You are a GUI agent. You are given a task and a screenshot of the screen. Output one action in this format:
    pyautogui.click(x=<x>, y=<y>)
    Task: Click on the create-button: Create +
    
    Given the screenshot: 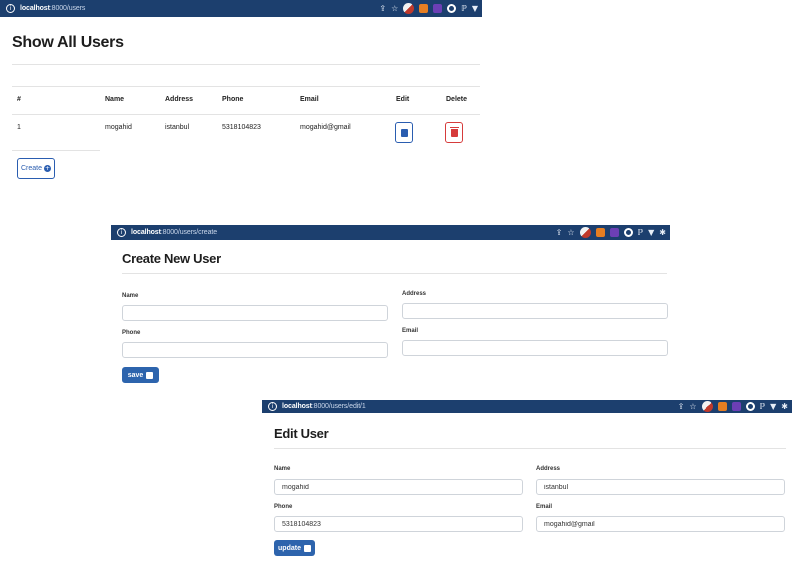 What is the action you would take?
    pyautogui.click(x=36, y=168)
    